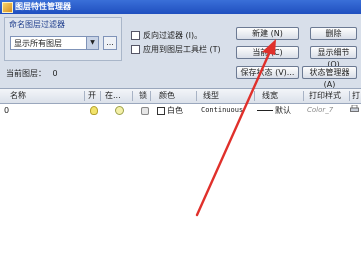 Image resolution: width=361 pixels, height=262 pixels. I want to click on current-layer-label: 当前图层：, so click(26, 73).